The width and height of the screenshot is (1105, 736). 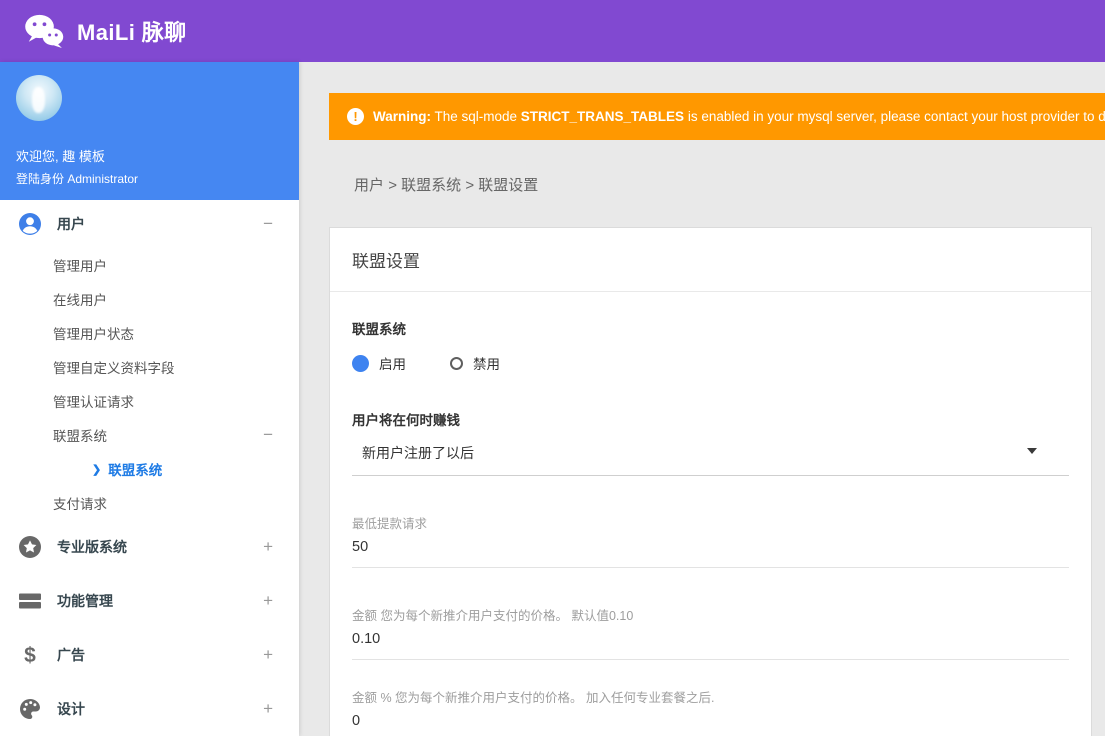 What do you see at coordinates (30, 709) in the screenshot?
I see `palette-icon` at bounding box center [30, 709].